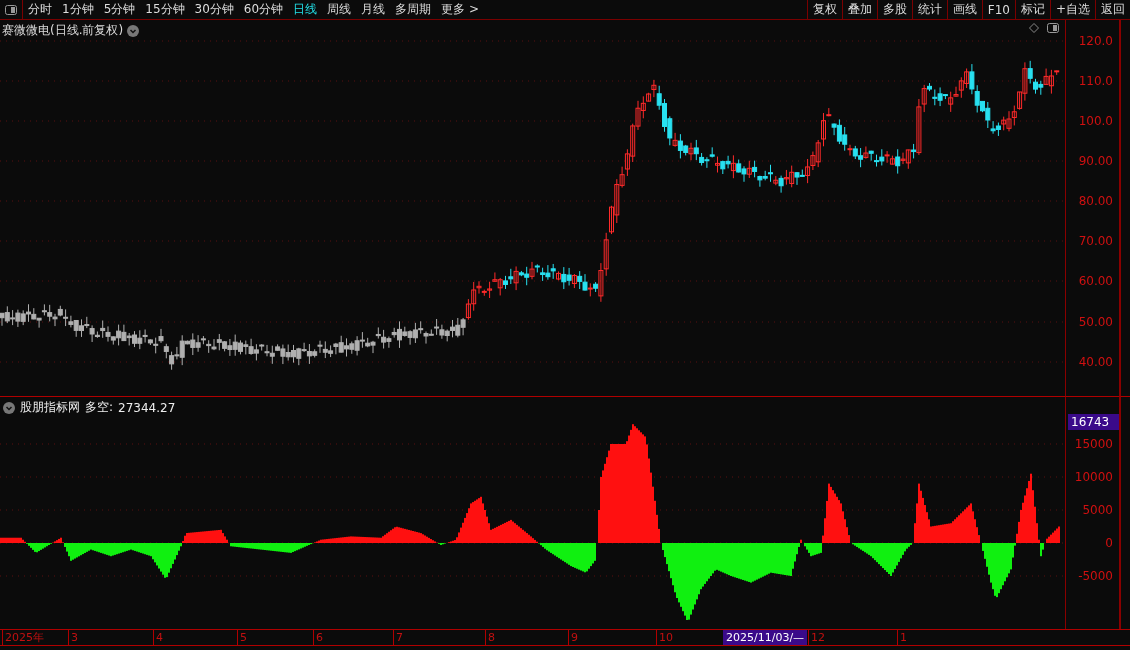 Image resolution: width=1130 pixels, height=650 pixels. I want to click on period-tab: 周线, so click(339, 9).